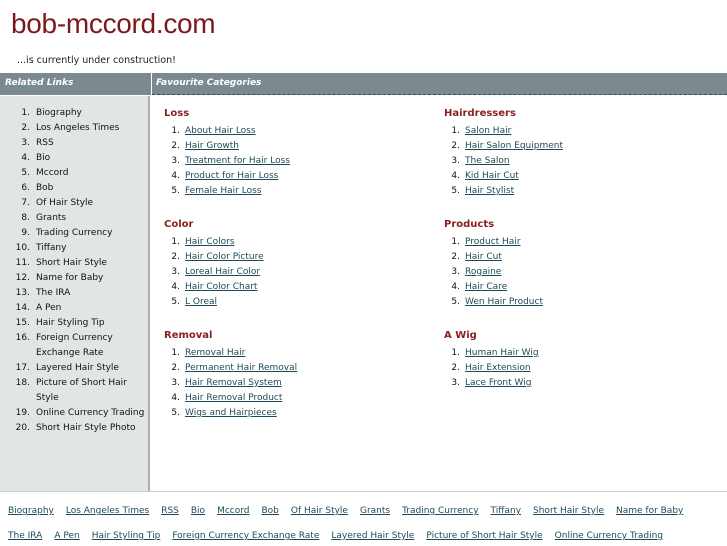 The image size is (727, 546). What do you see at coordinates (489, 191) in the screenshot?
I see `category-link: Hair Stylist` at bounding box center [489, 191].